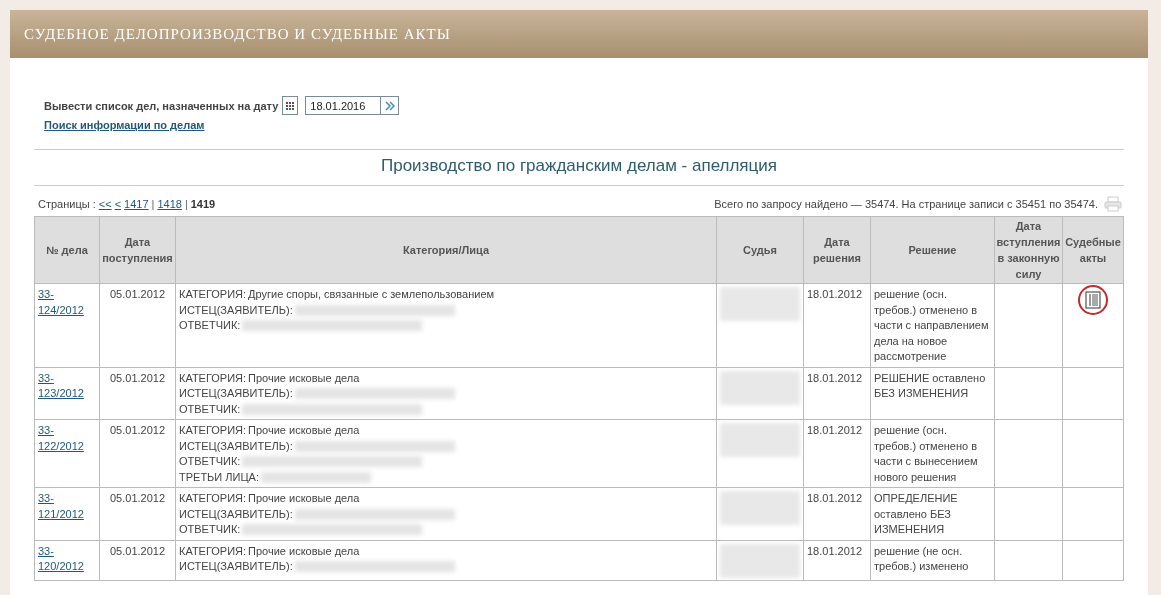 The image size is (1161, 595). I want to click on party-label: ТРЕТЬИ ЛИЦА:, so click(219, 477).